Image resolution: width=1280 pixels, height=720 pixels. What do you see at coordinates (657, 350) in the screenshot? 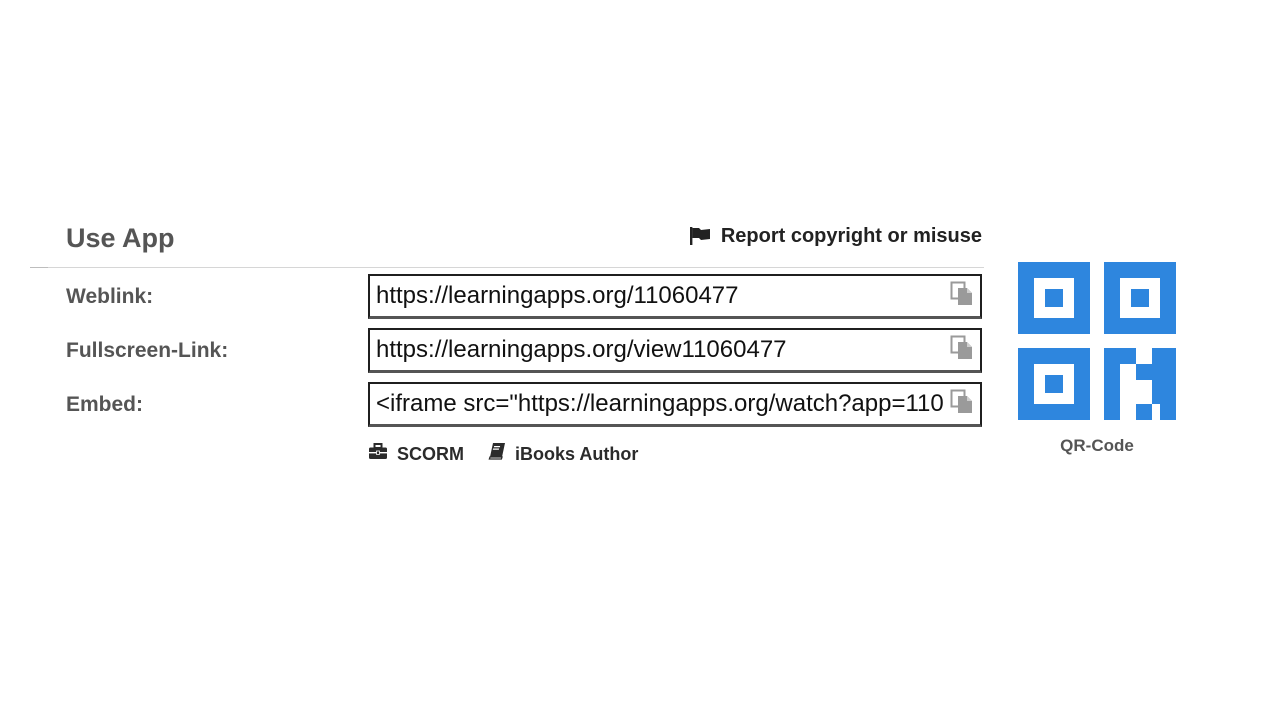
I see `fullscreen-link-input` at bounding box center [657, 350].